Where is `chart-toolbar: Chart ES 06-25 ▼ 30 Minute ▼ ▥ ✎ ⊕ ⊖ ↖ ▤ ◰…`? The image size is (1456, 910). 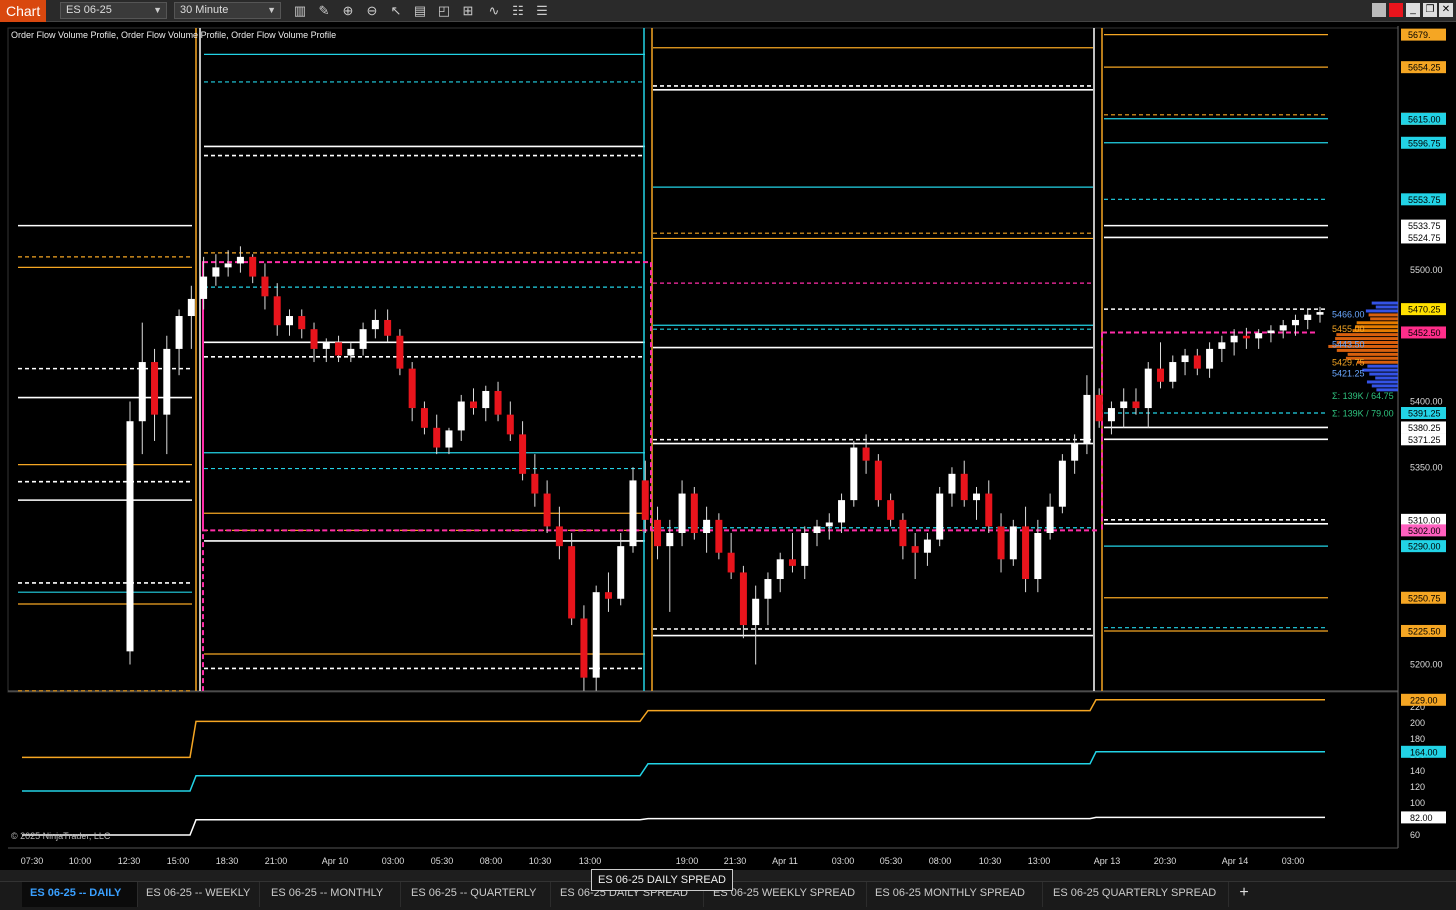
chart-toolbar: Chart ES 06-25 ▼ 30 Minute ▼ ▥ ✎ ⊕ ⊖ ↖ ▤ ◰… is located at coordinates (728, 11).